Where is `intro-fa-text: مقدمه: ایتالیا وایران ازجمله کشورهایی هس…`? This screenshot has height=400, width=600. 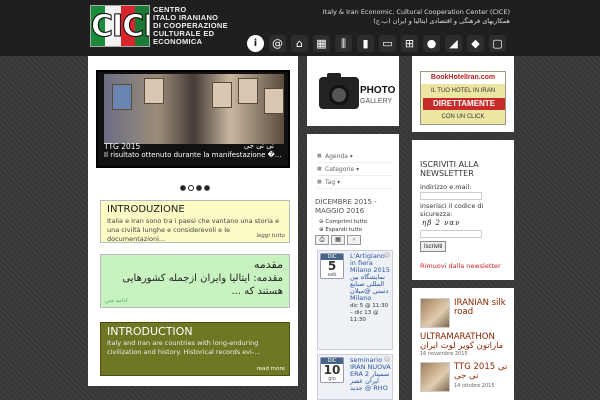
intro-fa-text: مقدمه: ایتالیا وایران ازجمله کشورهایی هس… is located at coordinates (202, 285).